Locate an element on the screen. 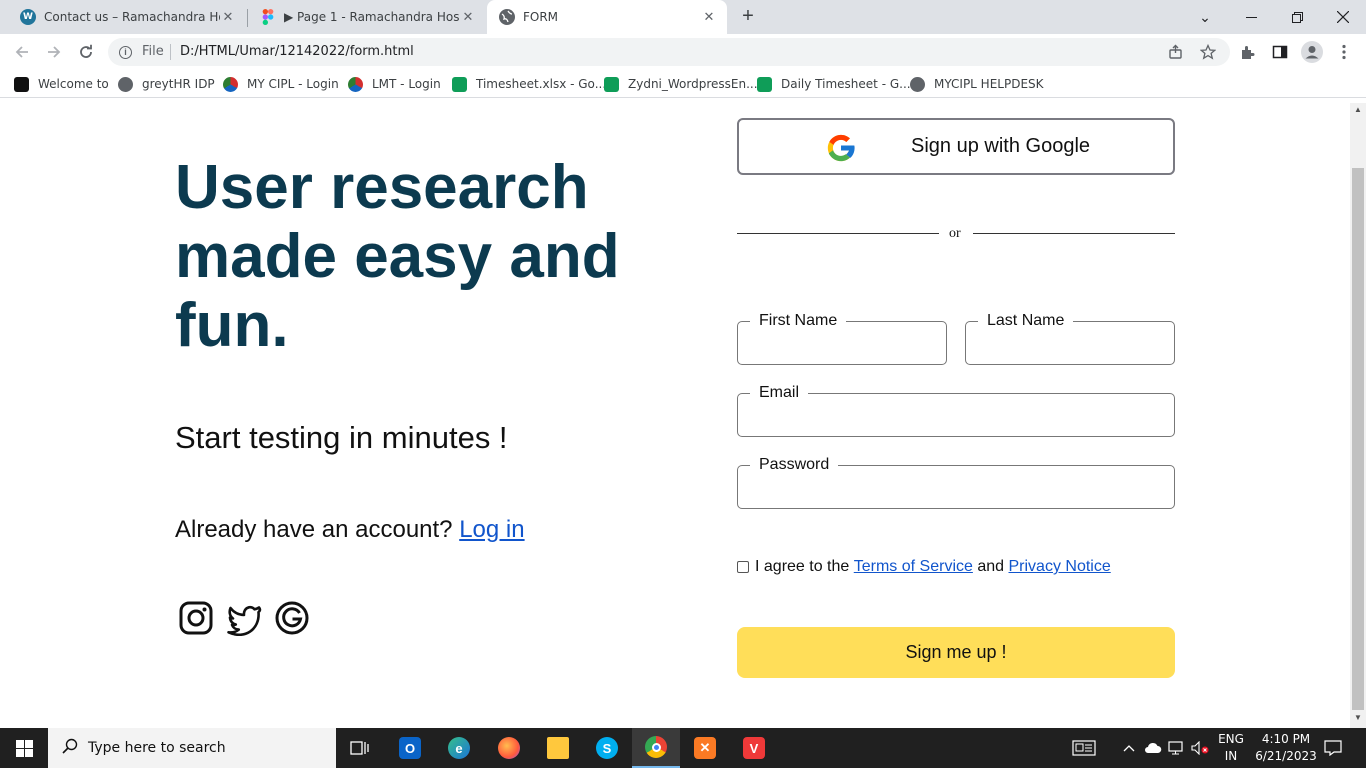 The height and width of the screenshot is (768, 1366). login-prompt: Already have an account? Log in is located at coordinates (350, 530).